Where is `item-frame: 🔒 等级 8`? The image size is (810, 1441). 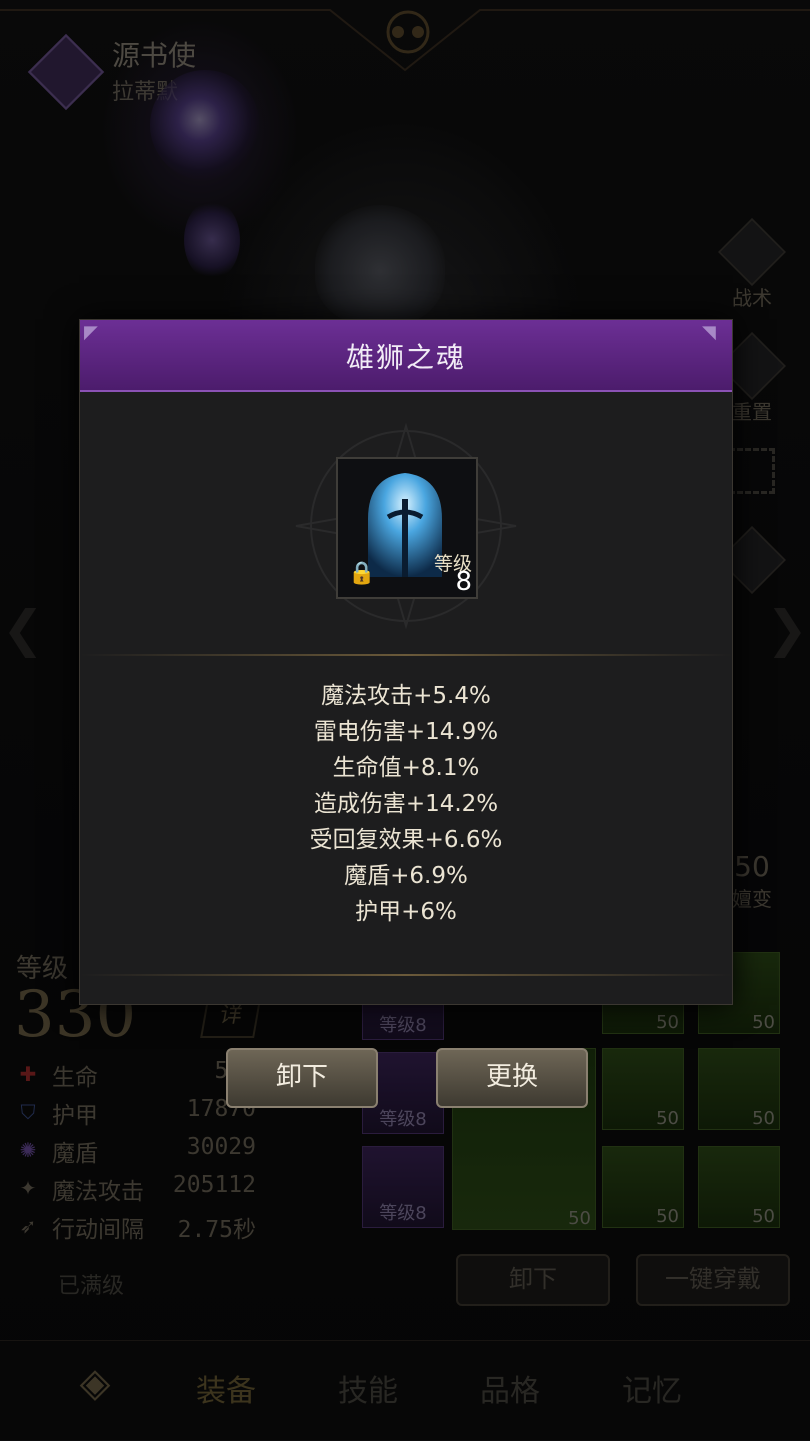 item-frame: 🔒 等级 8 is located at coordinates (407, 528).